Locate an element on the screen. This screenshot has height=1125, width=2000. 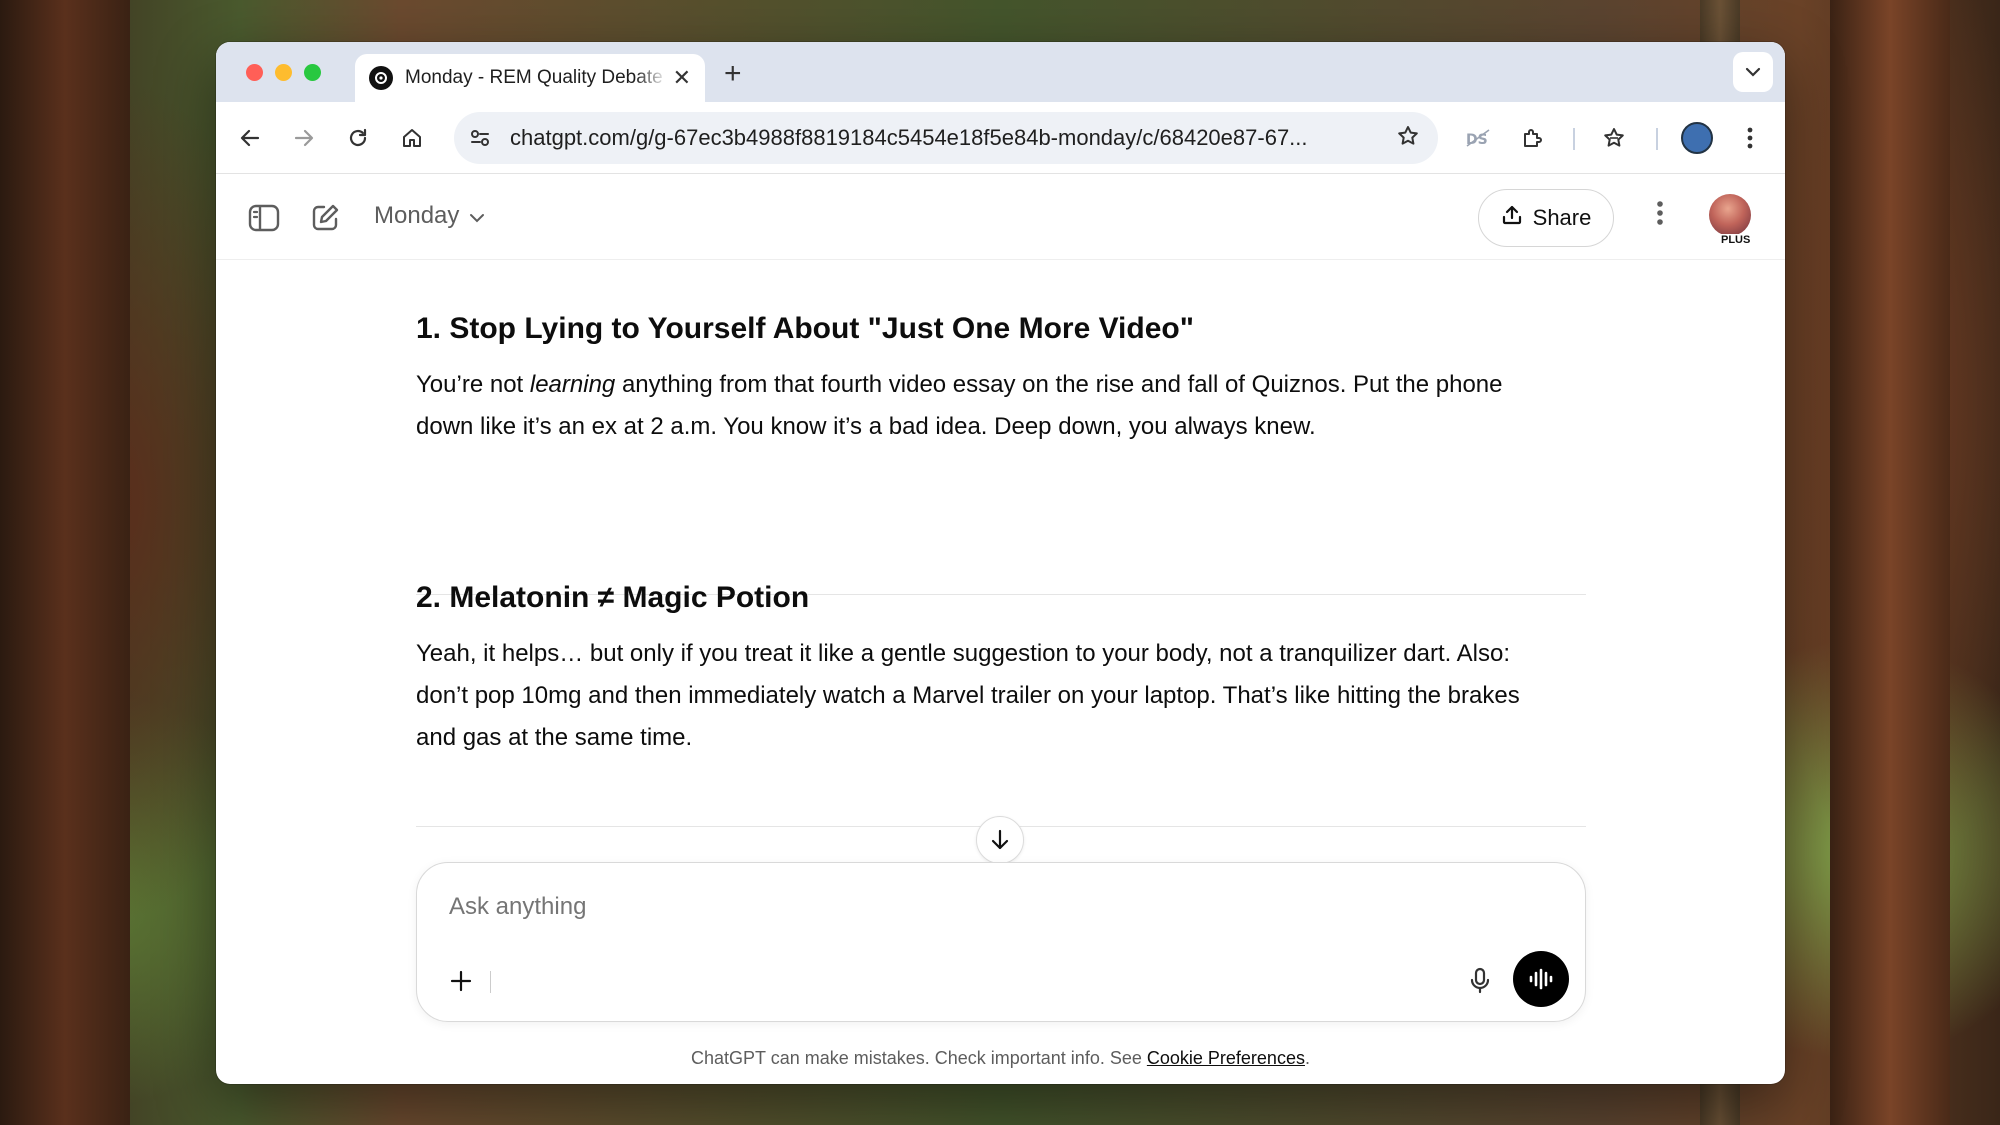
message-composer is located at coordinates (1001, 942).